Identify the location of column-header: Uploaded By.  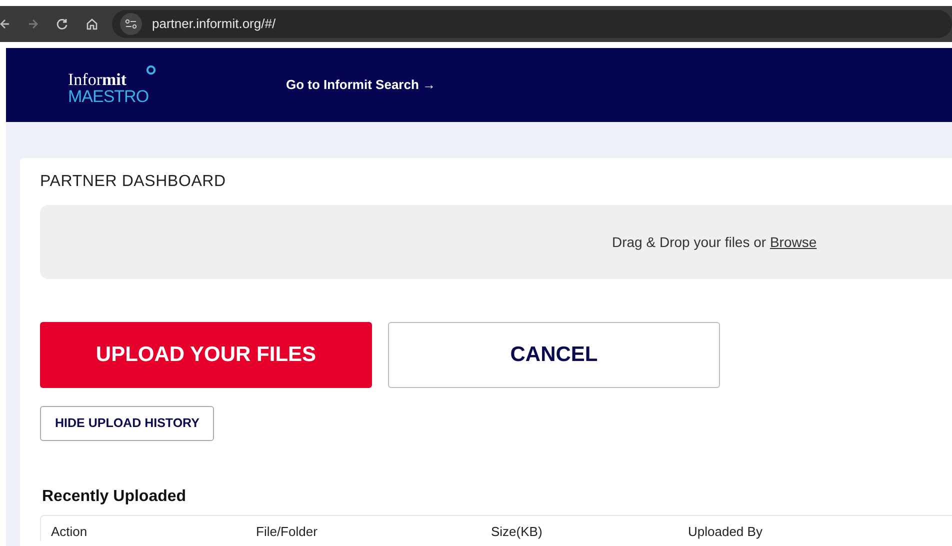
(726, 531).